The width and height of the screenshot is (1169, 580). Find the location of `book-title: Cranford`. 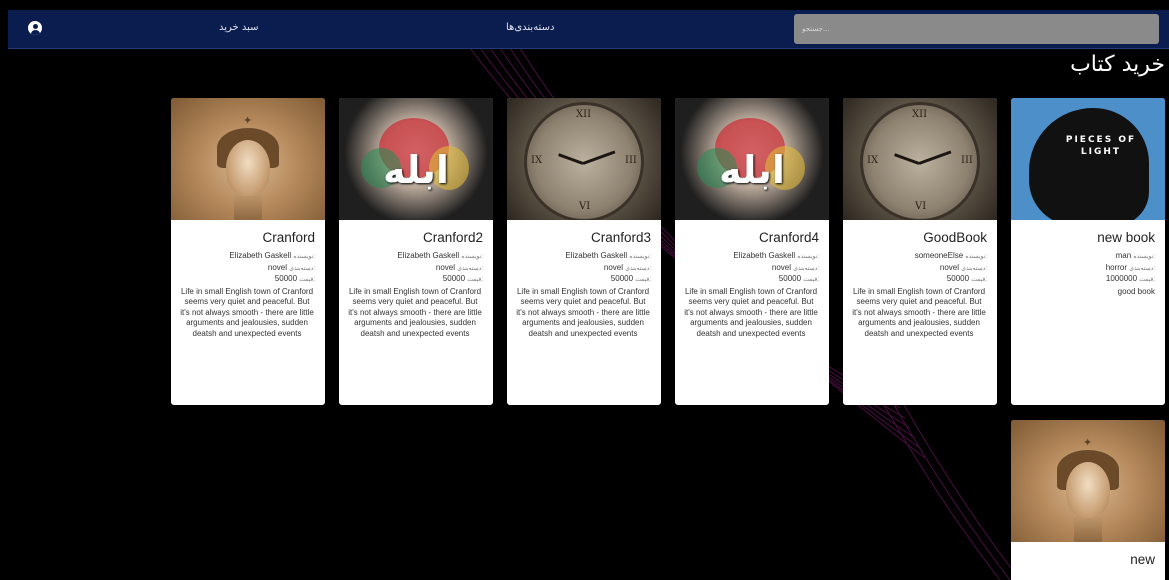

book-title: Cranford is located at coordinates (247, 237).